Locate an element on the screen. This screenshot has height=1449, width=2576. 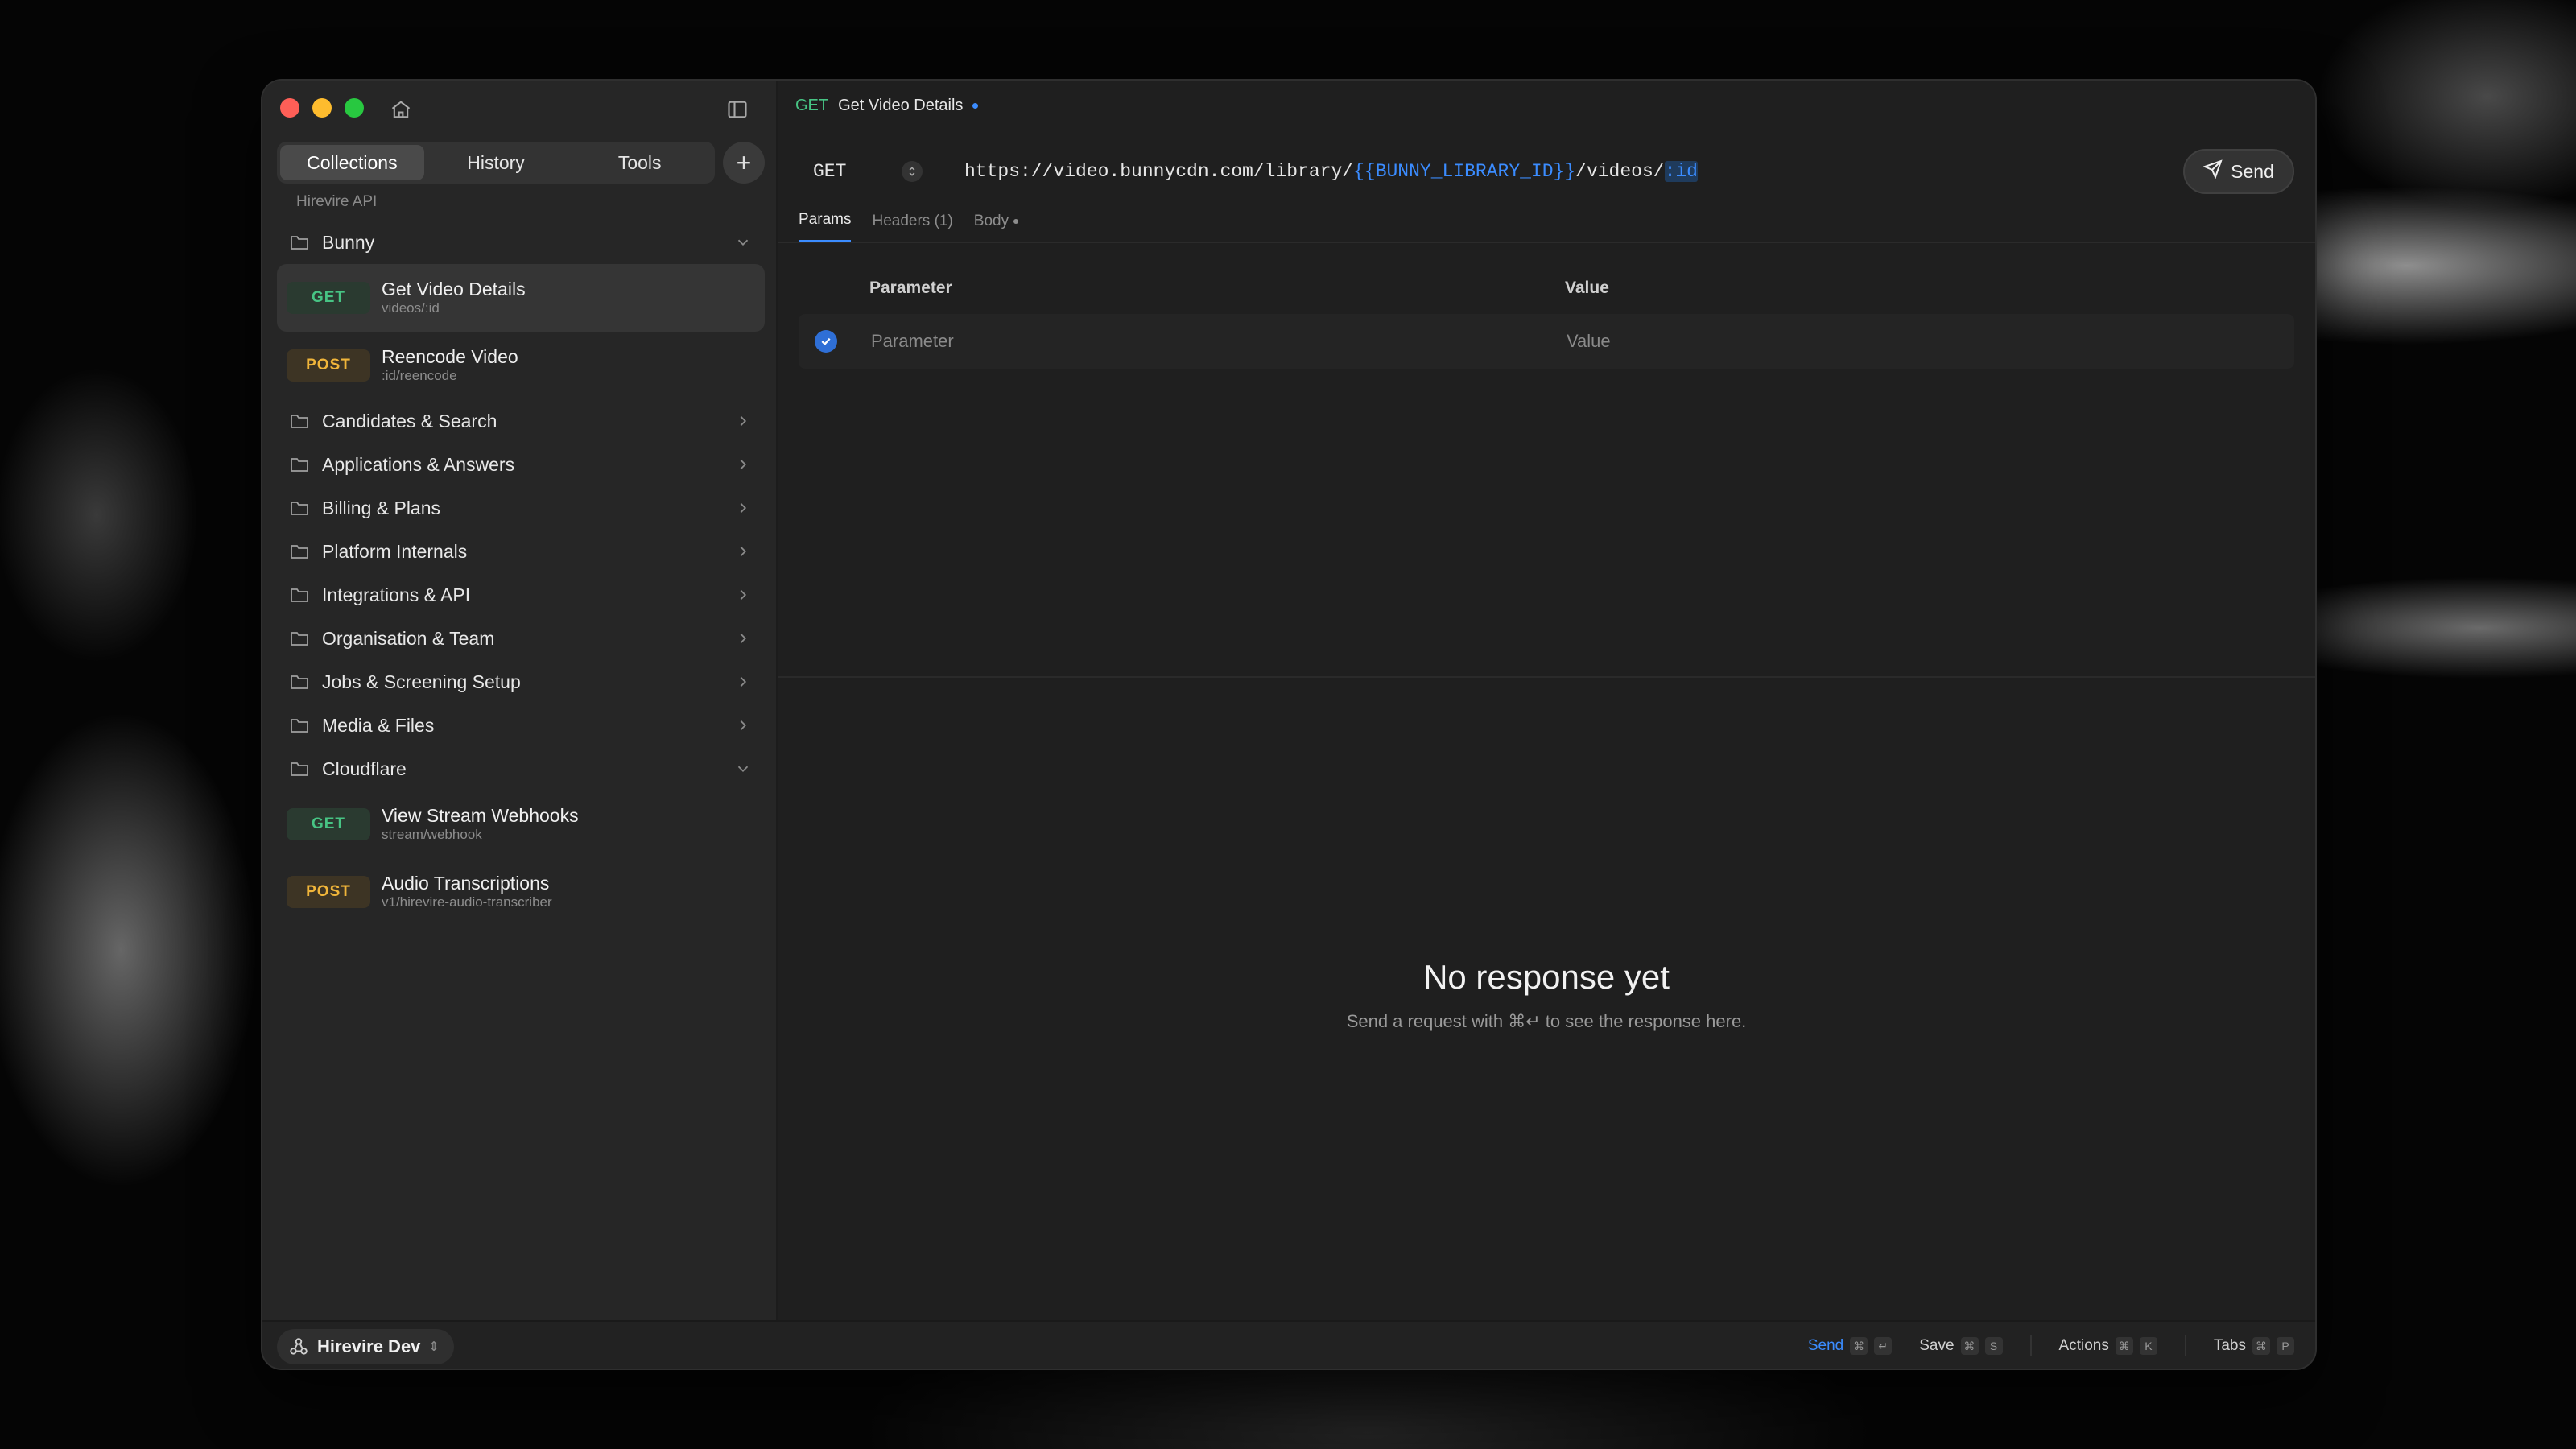
tab-body-label: Body is located at coordinates (991, 221).